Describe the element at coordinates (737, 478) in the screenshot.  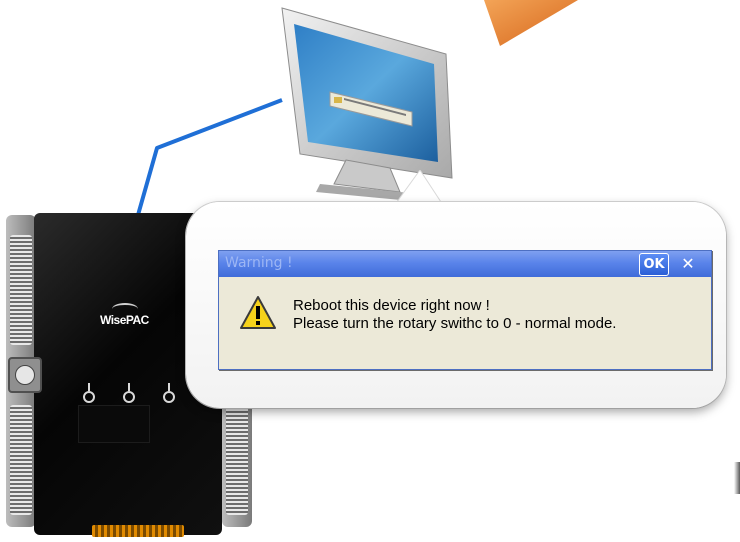
I see `edge-shape` at that location.